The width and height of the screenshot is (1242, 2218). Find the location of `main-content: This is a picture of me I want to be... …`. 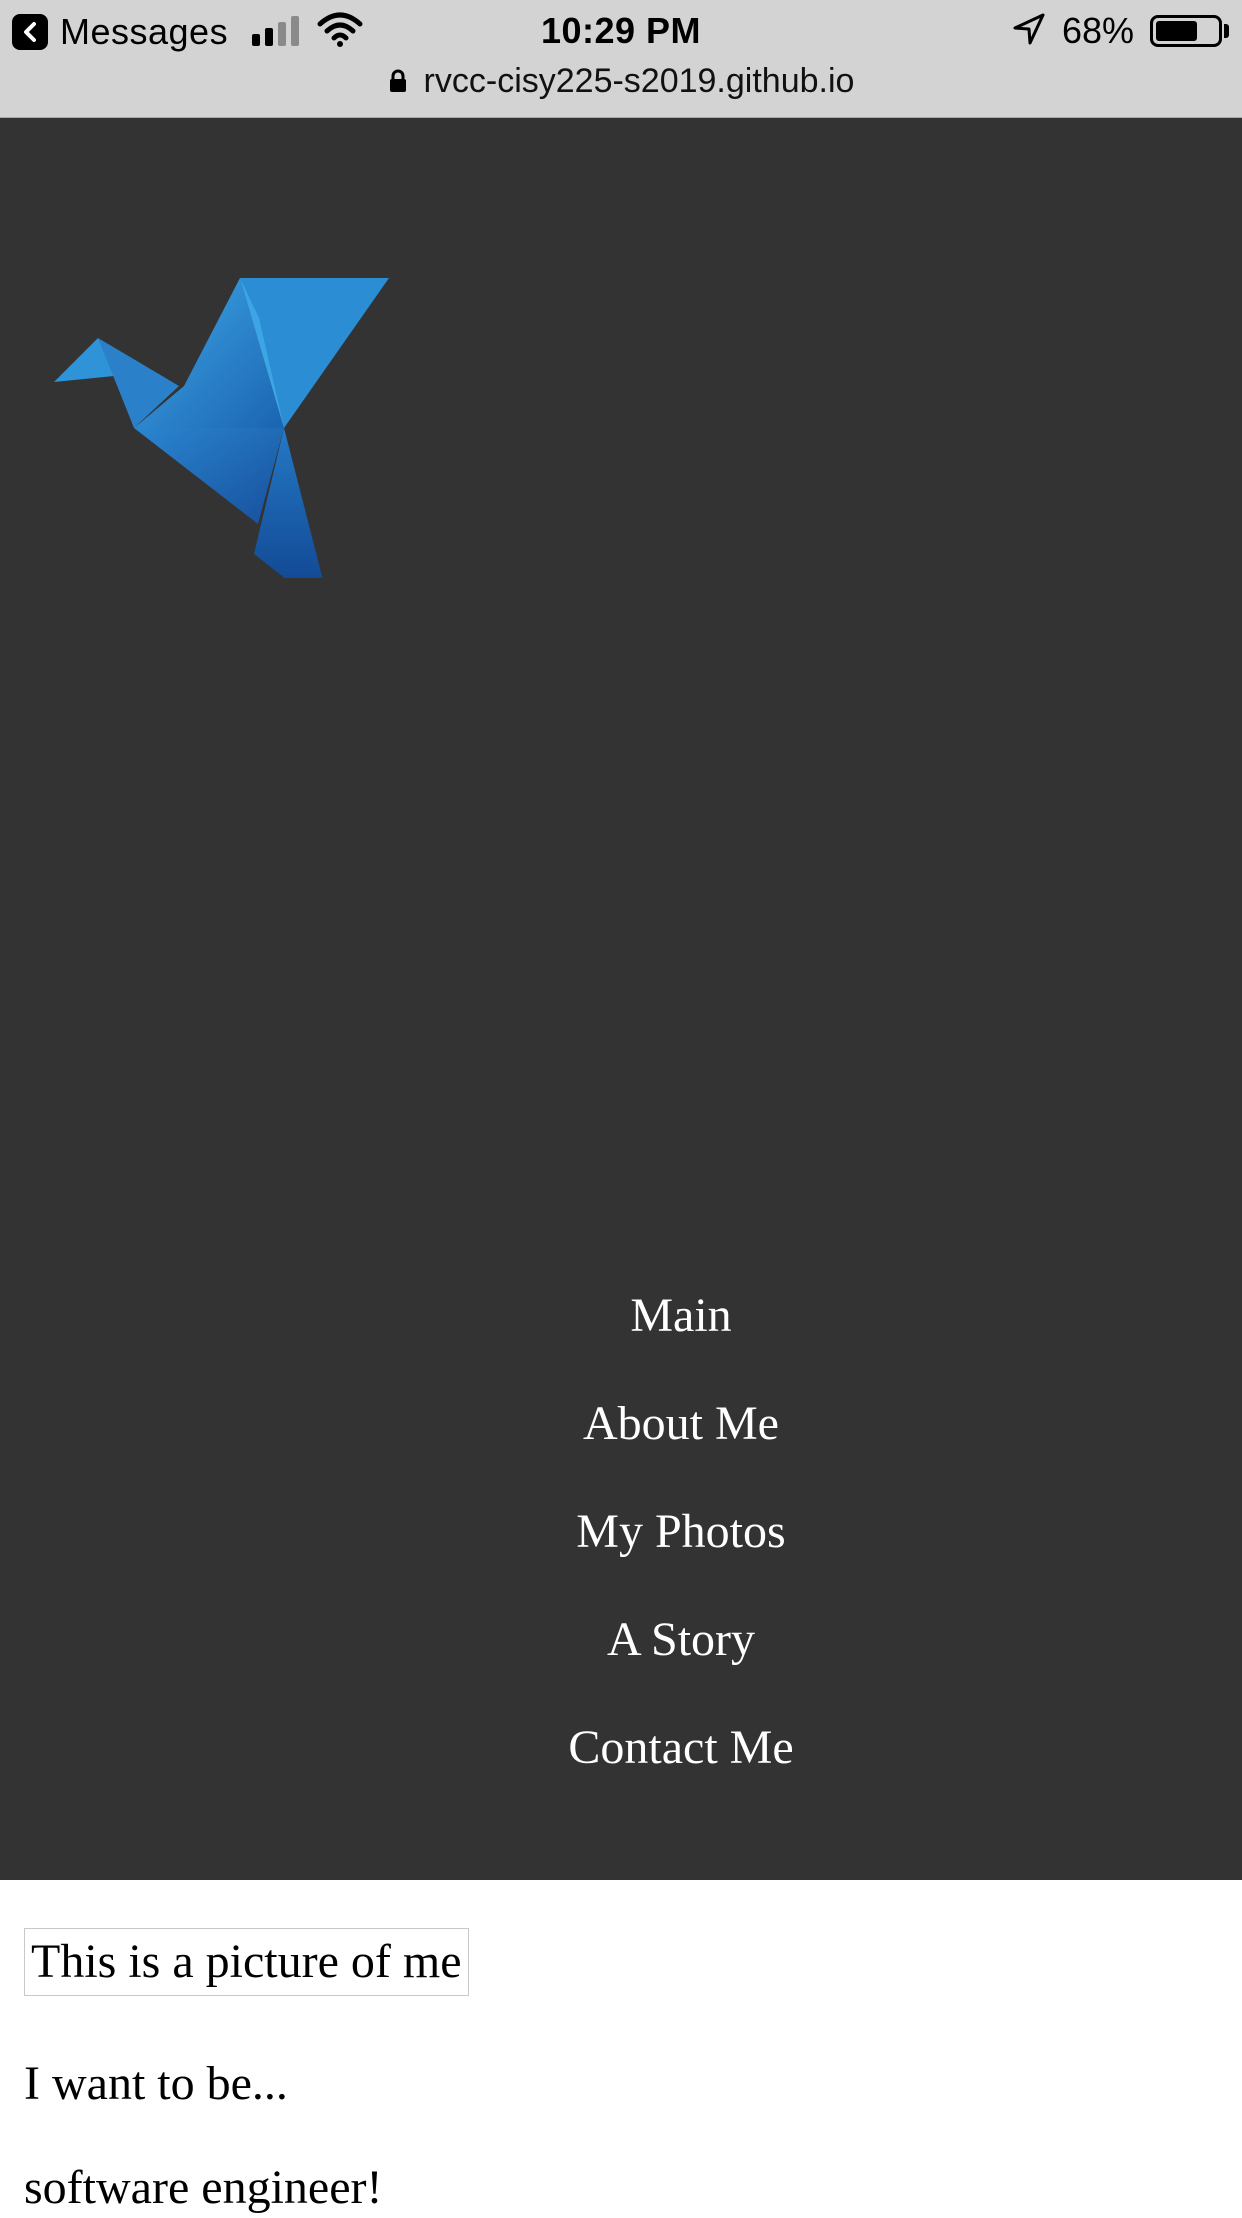

main-content: This is a picture of me I want to be... … is located at coordinates (624, 2073).